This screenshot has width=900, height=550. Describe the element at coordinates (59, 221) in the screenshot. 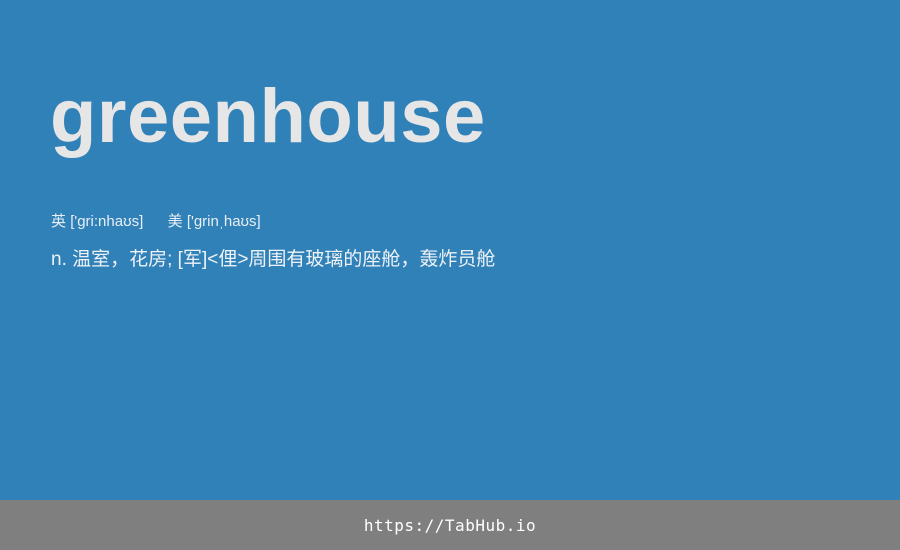

I see `uk-phonetic-label: 英` at that location.